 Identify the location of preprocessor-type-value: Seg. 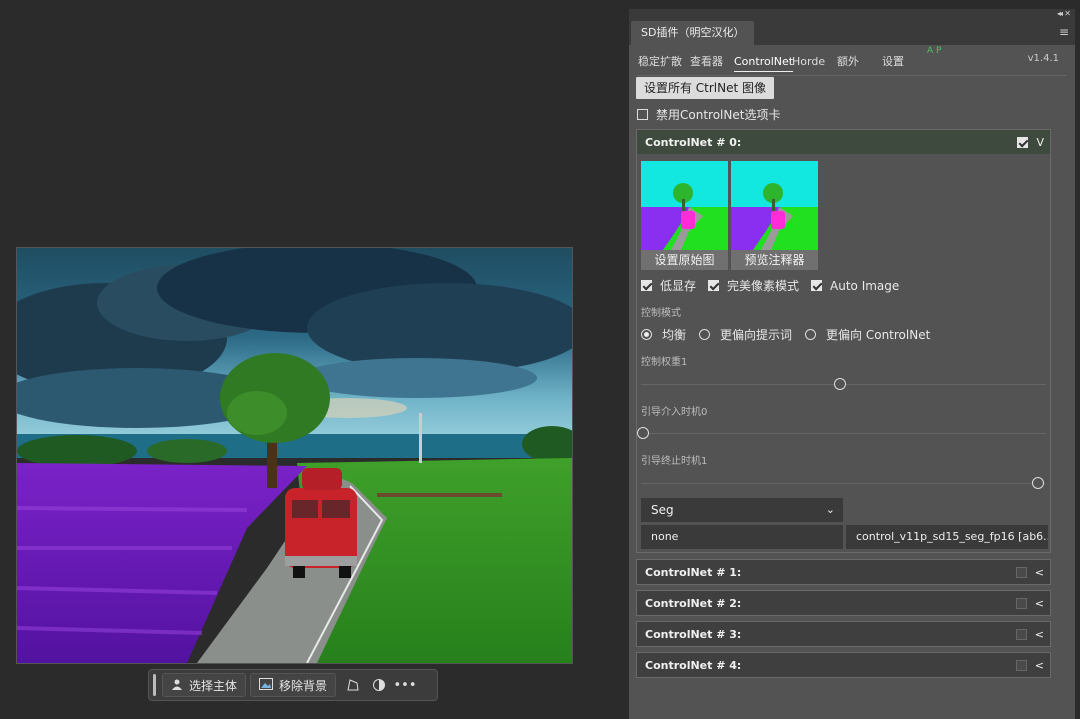
(662, 510).